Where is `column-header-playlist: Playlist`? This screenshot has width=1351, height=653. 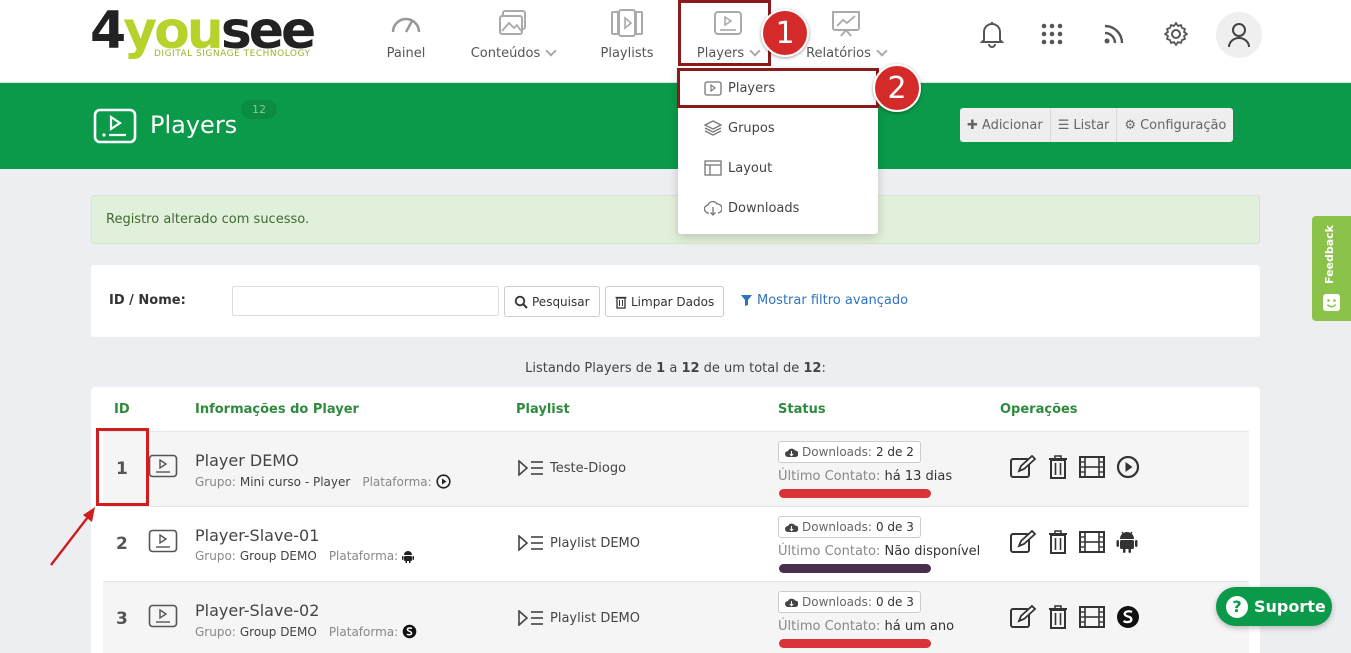 column-header-playlist: Playlist is located at coordinates (543, 409).